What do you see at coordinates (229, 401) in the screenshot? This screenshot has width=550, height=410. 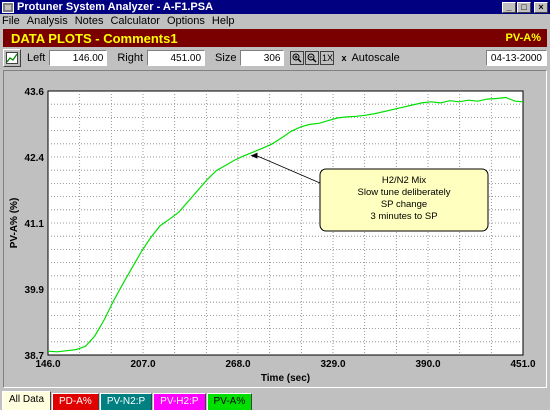 I see `tab-pv-a: PV-A%` at bounding box center [229, 401].